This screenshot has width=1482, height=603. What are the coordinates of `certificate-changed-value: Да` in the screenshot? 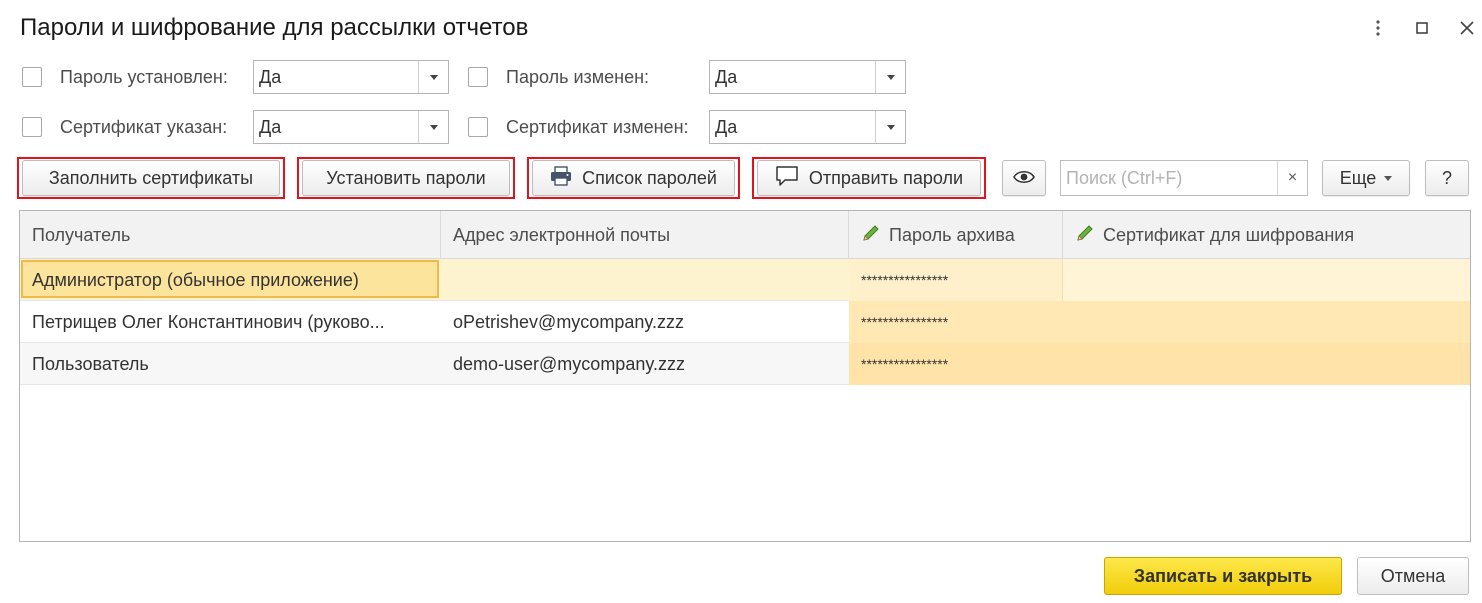 It's located at (726, 127).